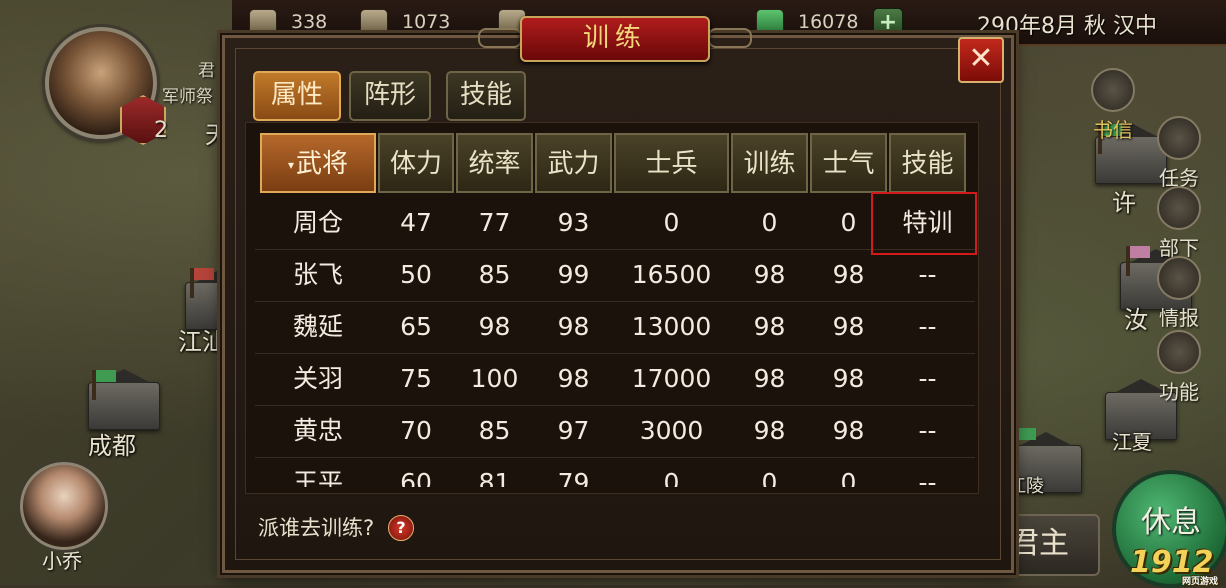  I want to click on resource-coin: 338, so click(288, 22).